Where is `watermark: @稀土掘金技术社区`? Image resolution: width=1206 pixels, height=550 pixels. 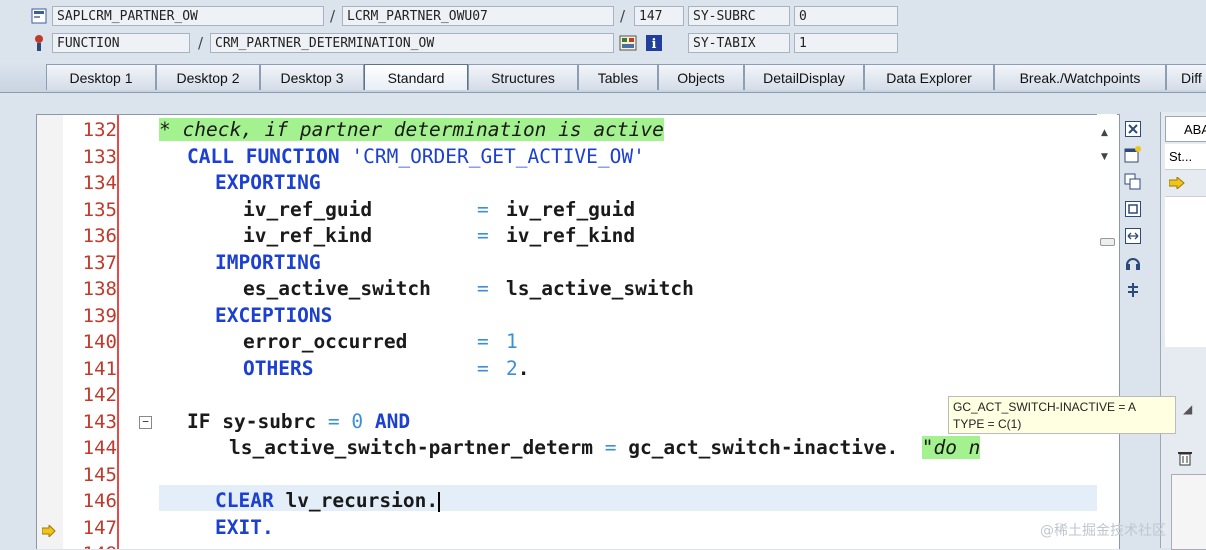
watermark: @稀土掘金技术社区 is located at coordinates (1103, 531).